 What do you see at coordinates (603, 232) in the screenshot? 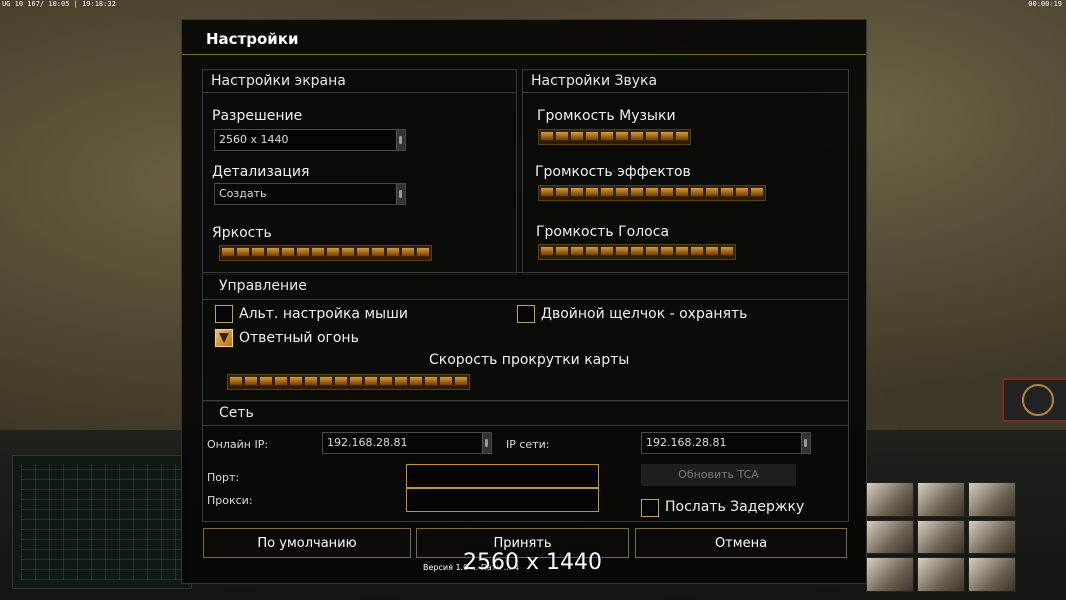
I see `voice-volume-label: Громкость Голоса` at bounding box center [603, 232].